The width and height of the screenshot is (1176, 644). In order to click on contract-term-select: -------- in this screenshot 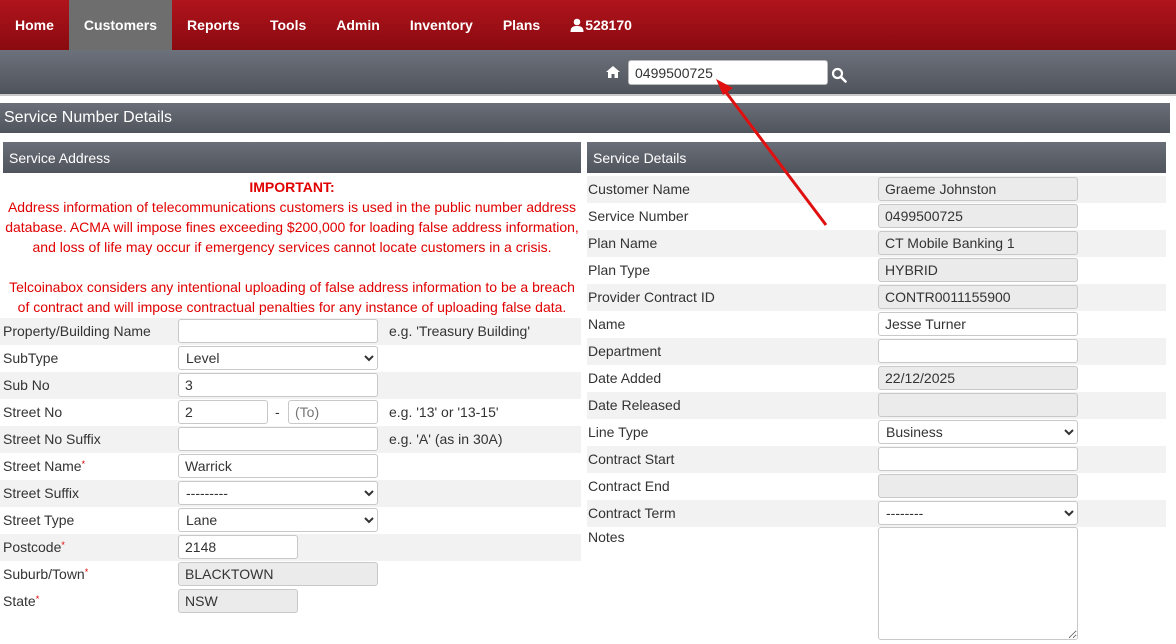, I will do `click(978, 513)`.